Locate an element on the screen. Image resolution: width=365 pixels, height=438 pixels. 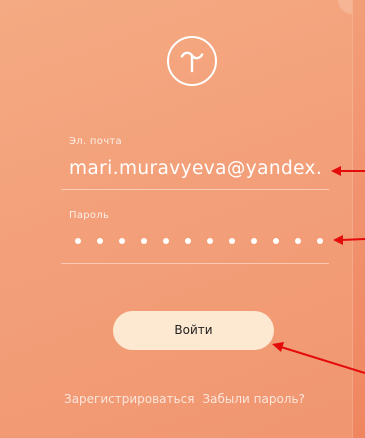
email-underline is located at coordinates (195, 189).